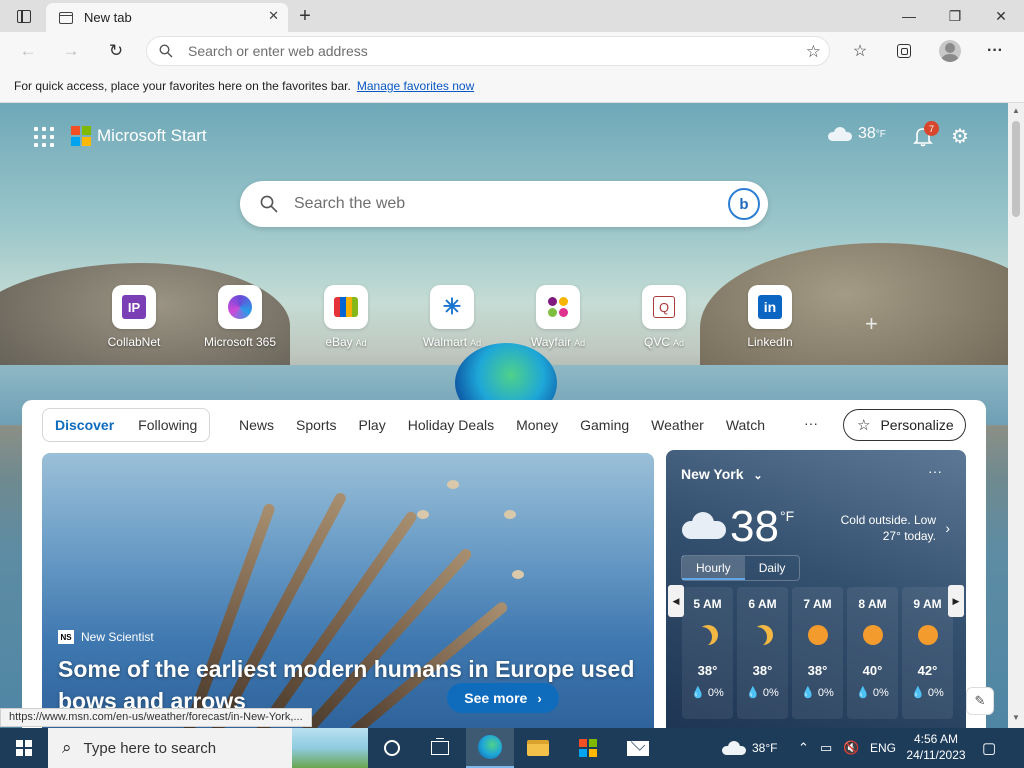 This screenshot has width=1024, height=768. I want to click on weather-location: New York ⌄, so click(722, 474).